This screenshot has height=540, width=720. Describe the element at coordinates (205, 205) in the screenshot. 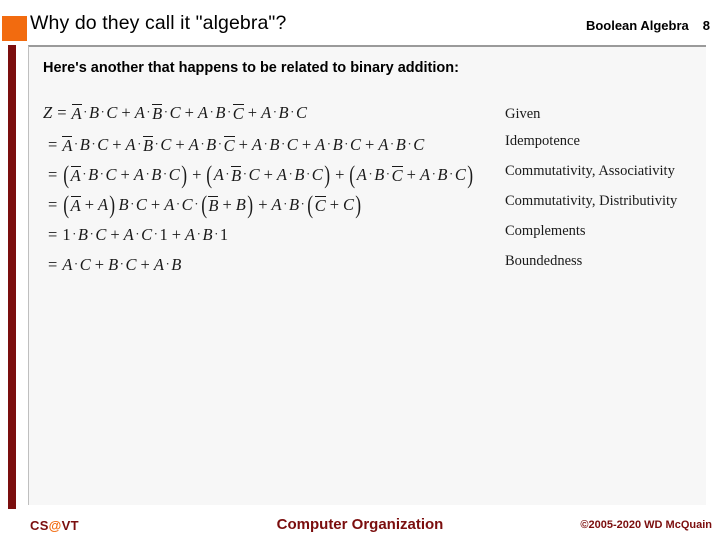

I see `derivation-expression: =(A + A) B · C + A · C ·(B + B) + A · B ·(C + C)` at that location.